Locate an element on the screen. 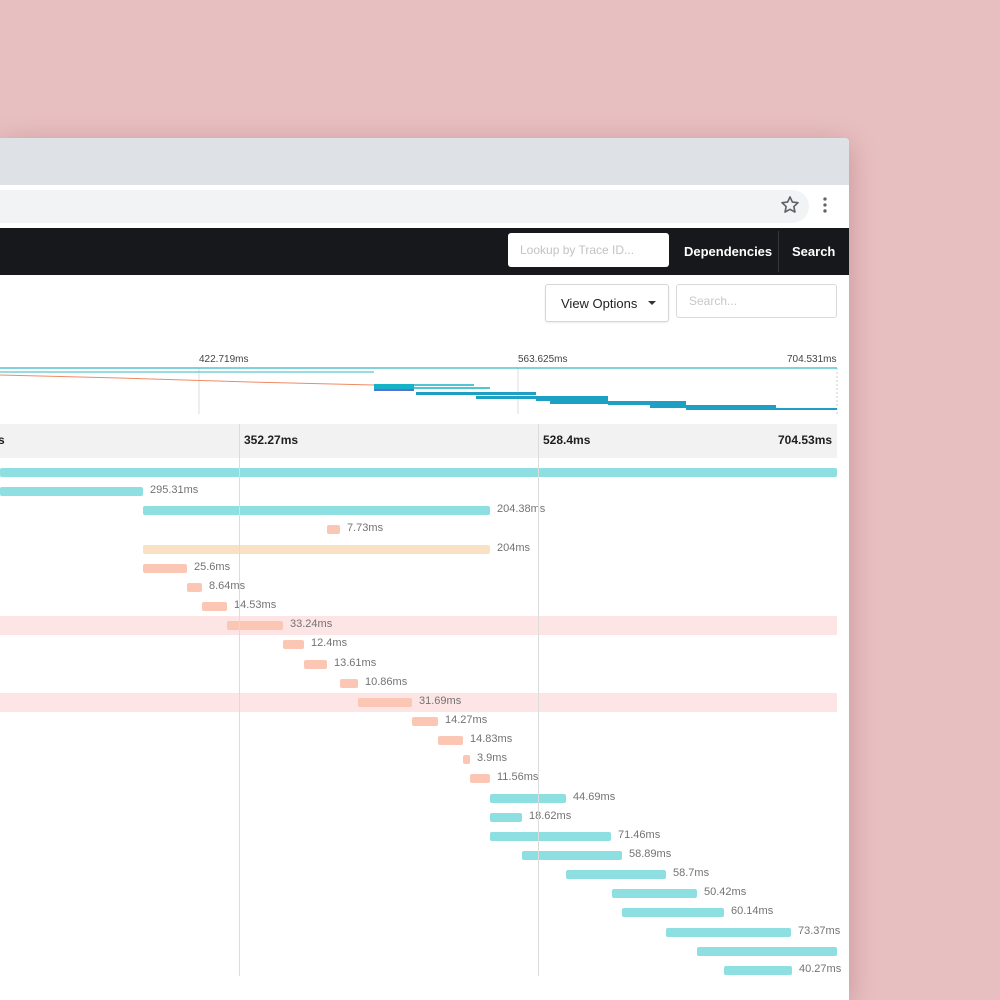  span-row: 11.56ms is located at coordinates (424, 778).